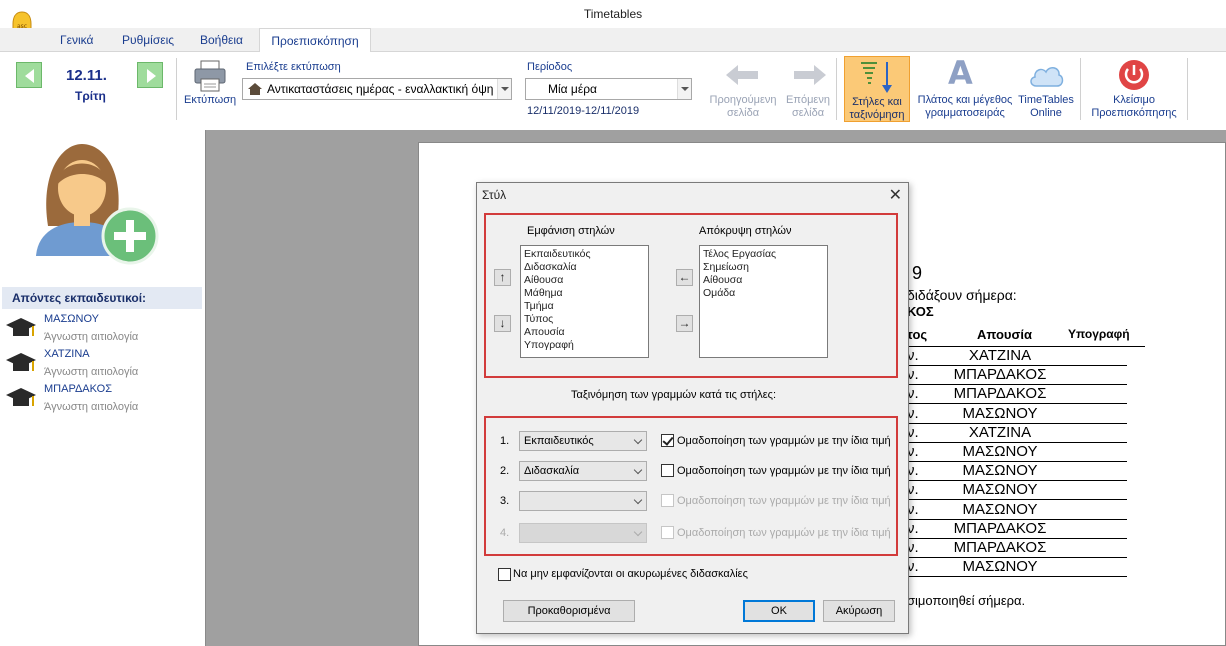 This screenshot has height=646, width=1226. Describe the element at coordinates (91, 407) in the screenshot. I see `absent-teacher-reason: Άγνωστη αιτιολογία` at that location.